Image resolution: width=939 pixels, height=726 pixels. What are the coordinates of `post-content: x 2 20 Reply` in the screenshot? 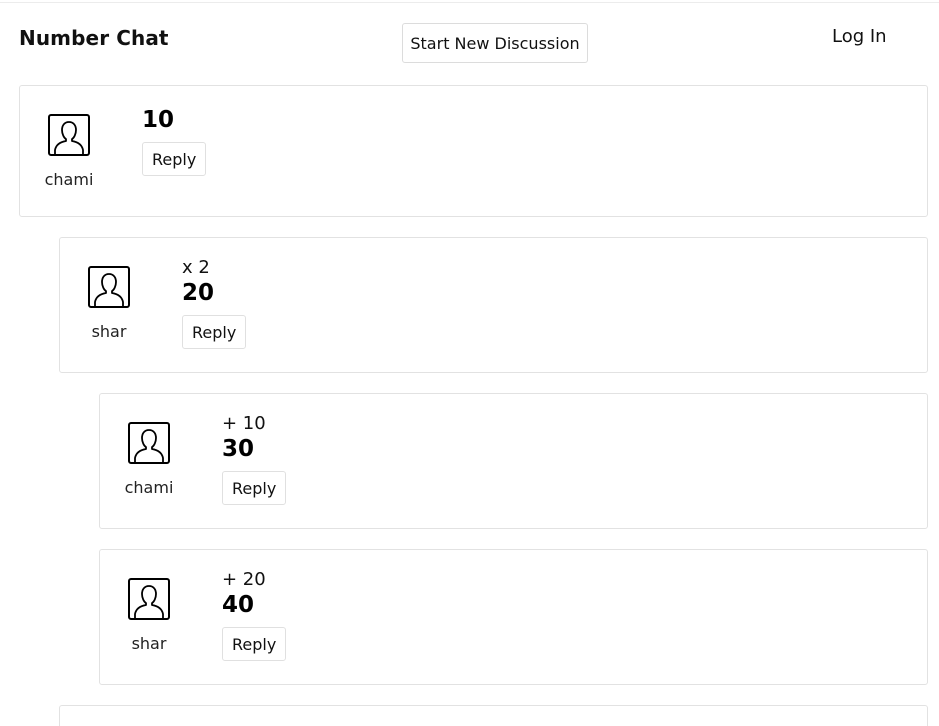 It's located at (214, 303).